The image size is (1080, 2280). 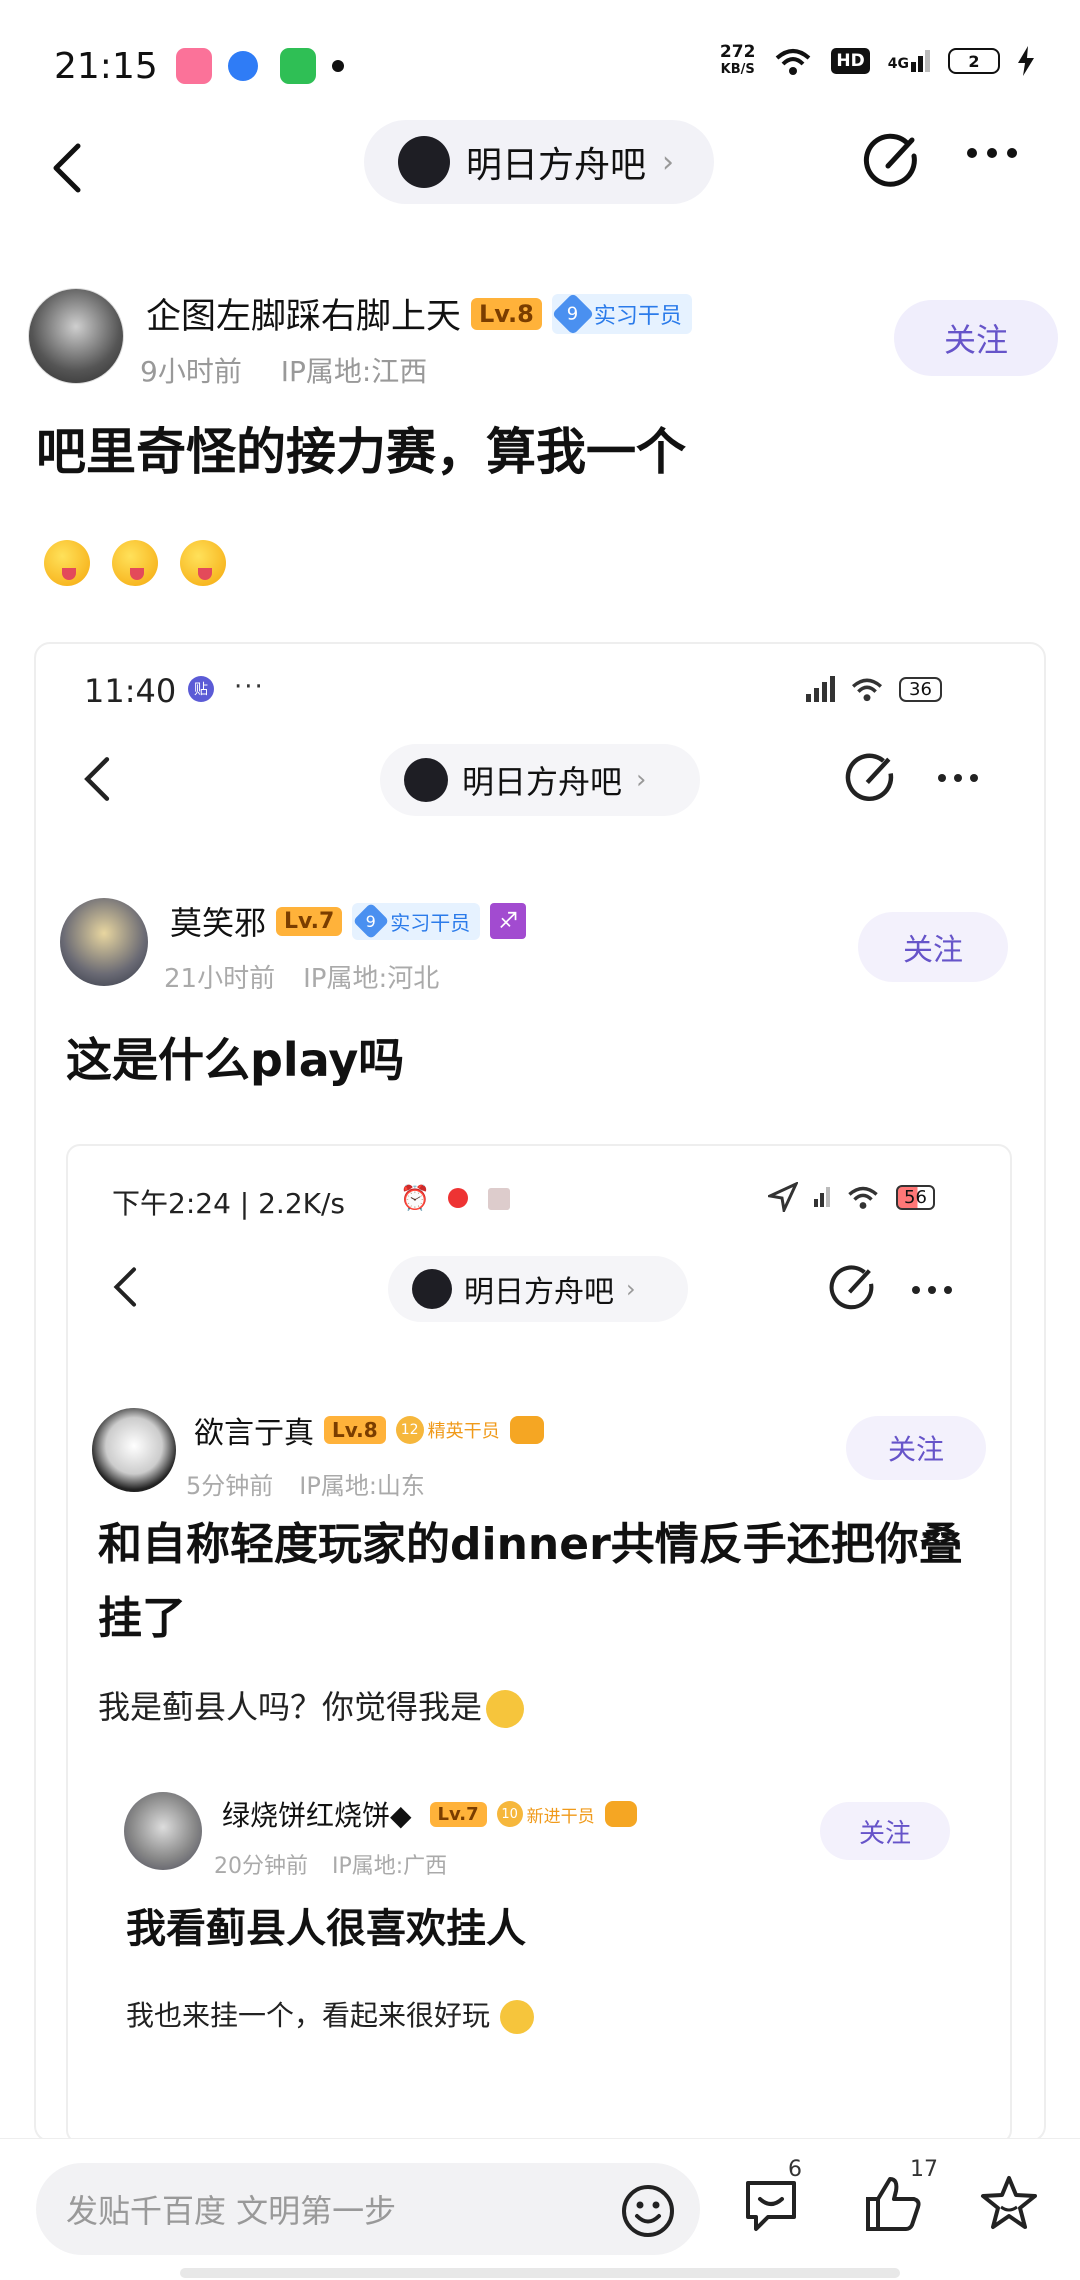 I want to click on like-thumb-icon, so click(x=893, y=2204).